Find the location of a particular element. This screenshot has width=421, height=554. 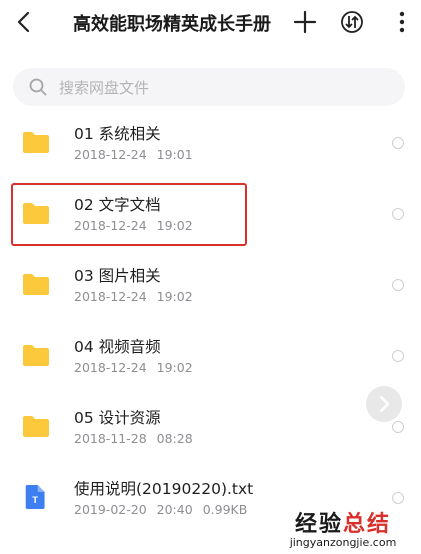

list-item: 05 设计资源 2018-11-28 08:28 is located at coordinates (210, 427).